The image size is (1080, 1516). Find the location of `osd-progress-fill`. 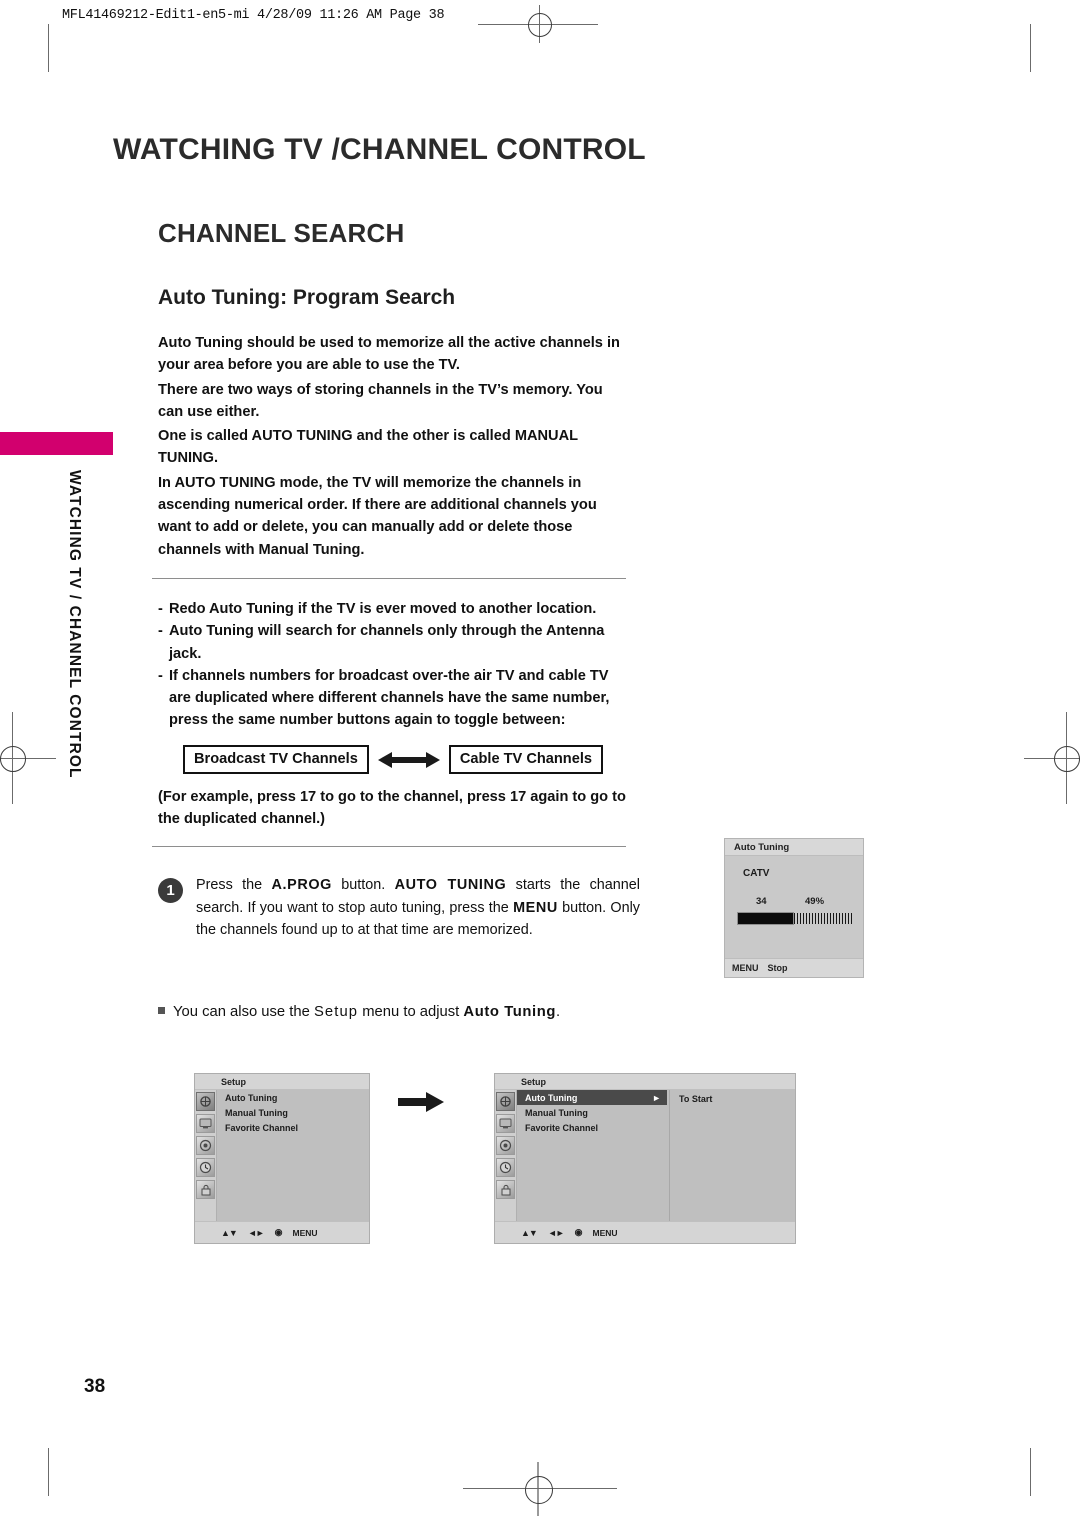

osd-progress-fill is located at coordinates (765, 918).